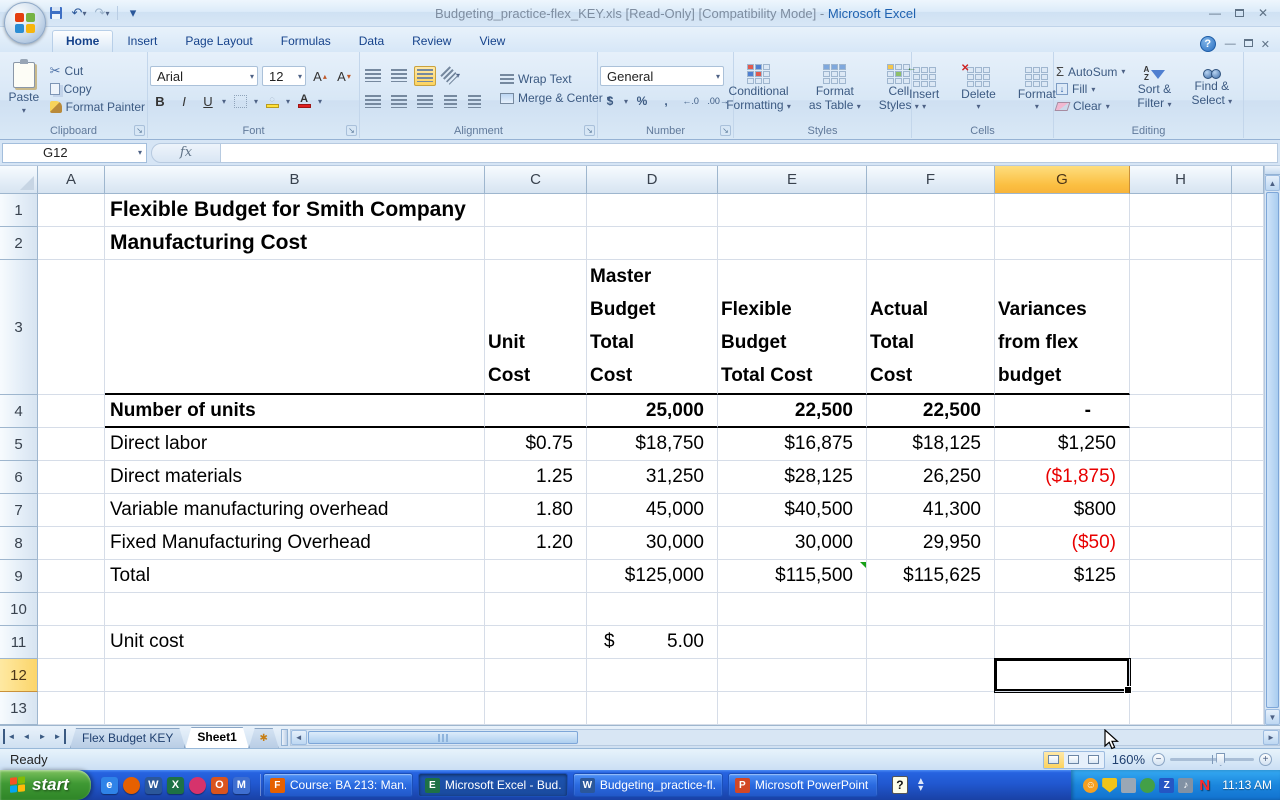 The height and width of the screenshot is (800, 1280). Describe the element at coordinates (1148, 785) in the screenshot. I see `update-icon` at that location.